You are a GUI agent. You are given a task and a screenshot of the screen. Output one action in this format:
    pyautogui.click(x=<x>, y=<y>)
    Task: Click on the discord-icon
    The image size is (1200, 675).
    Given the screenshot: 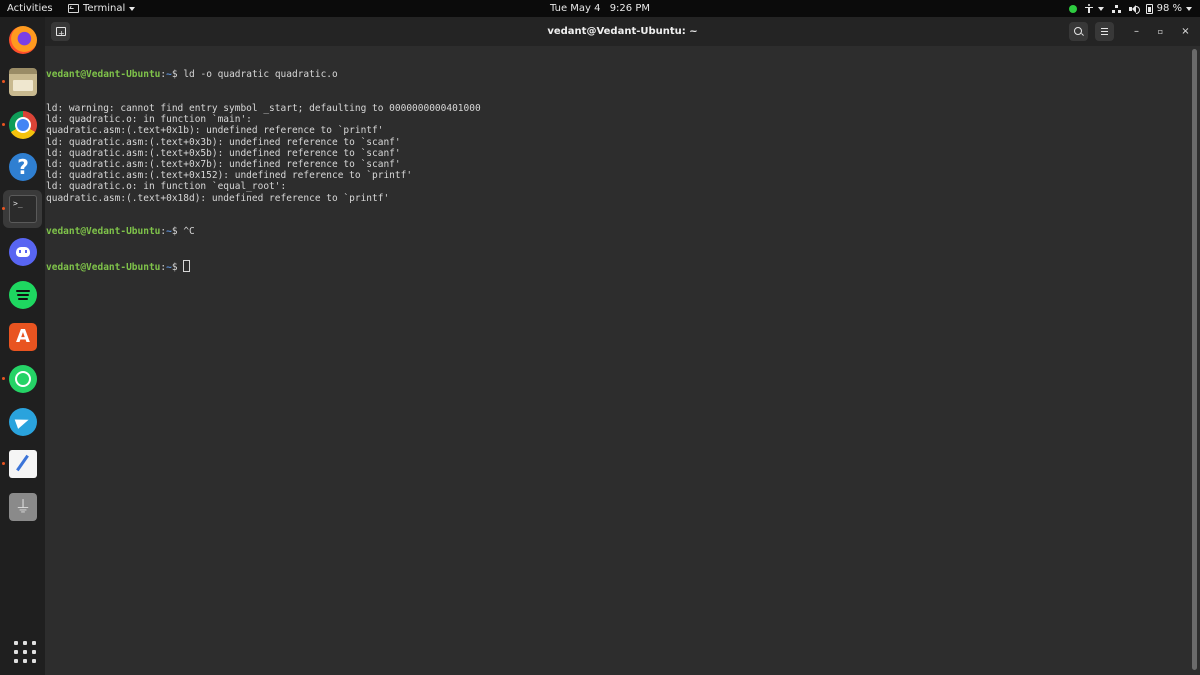 What is the action you would take?
    pyautogui.click(x=23, y=252)
    